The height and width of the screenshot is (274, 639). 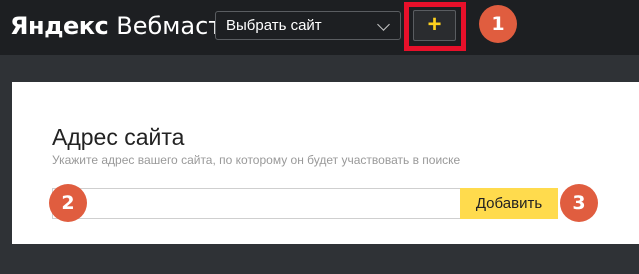 I want to click on add-button: Добавить, so click(x=509, y=203).